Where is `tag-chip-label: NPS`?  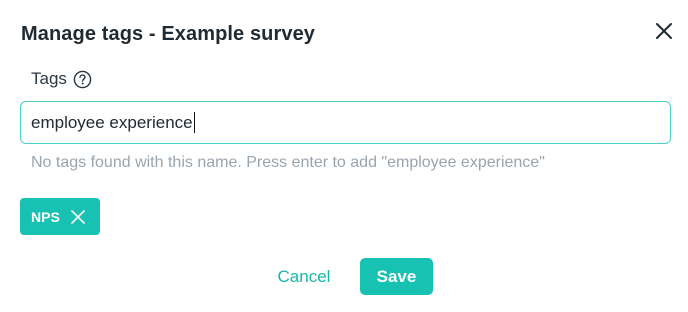
tag-chip-label: NPS is located at coordinates (45, 216).